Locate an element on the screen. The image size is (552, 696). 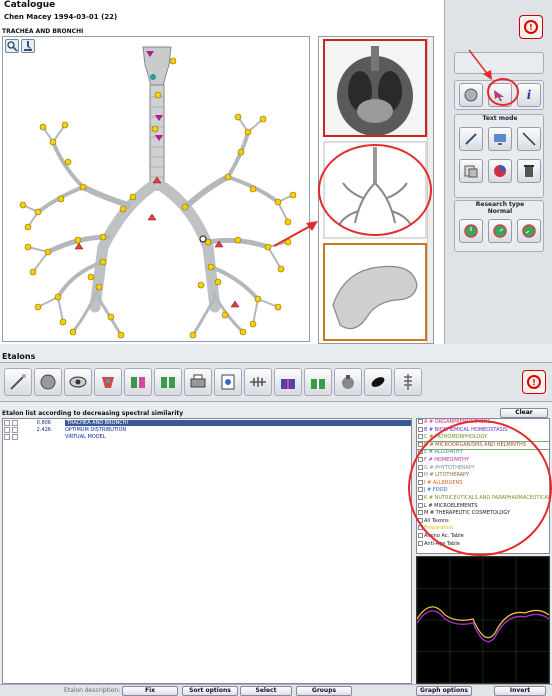
info-button: i is located at coordinates (529, 95).